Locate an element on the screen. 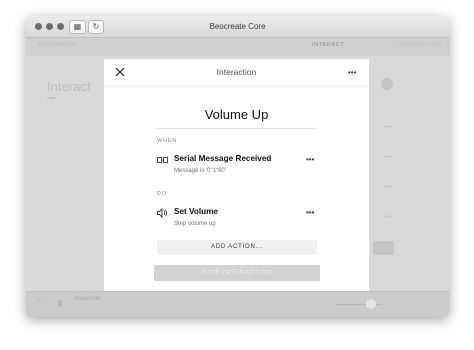 Image resolution: width=474 pixels, height=350 pixels. speaker-icon: ▮ is located at coordinates (60, 302).